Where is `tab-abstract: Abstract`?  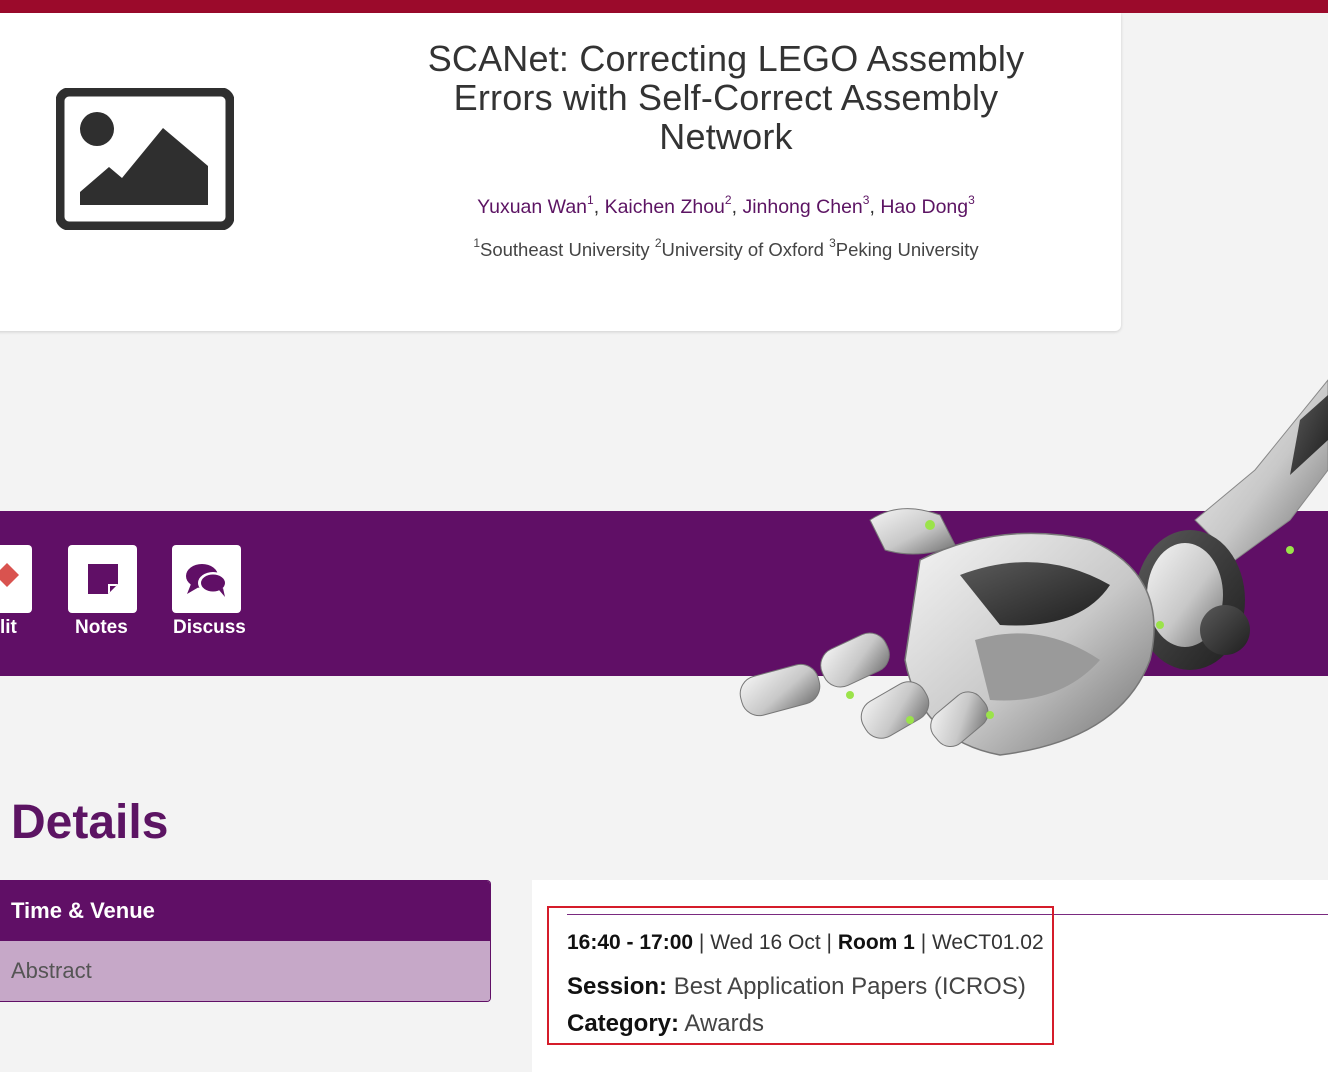
tab-abstract: Abstract is located at coordinates (245, 971).